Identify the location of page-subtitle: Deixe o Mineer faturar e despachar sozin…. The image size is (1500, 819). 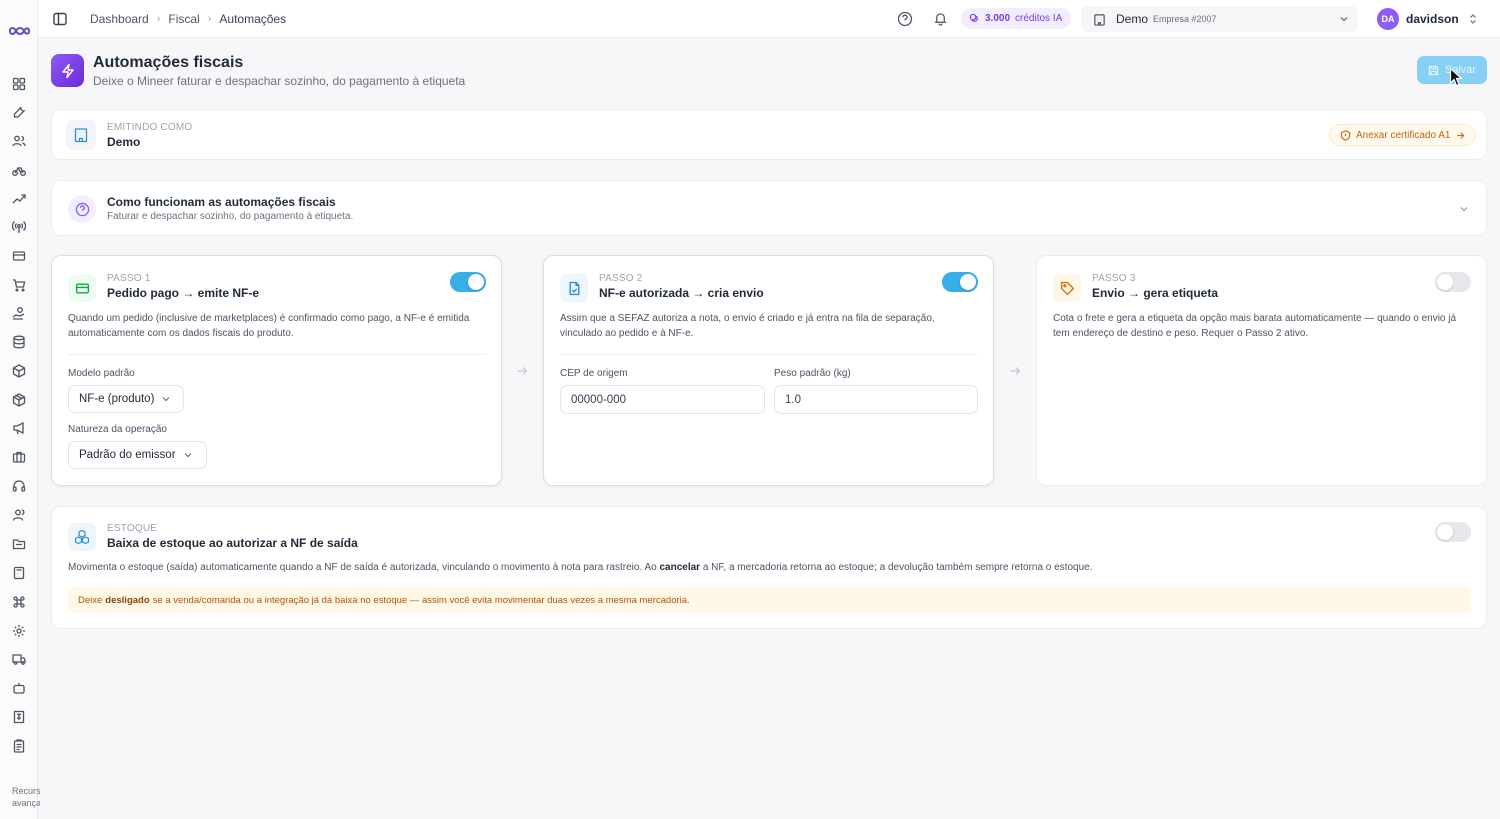
(279, 81).